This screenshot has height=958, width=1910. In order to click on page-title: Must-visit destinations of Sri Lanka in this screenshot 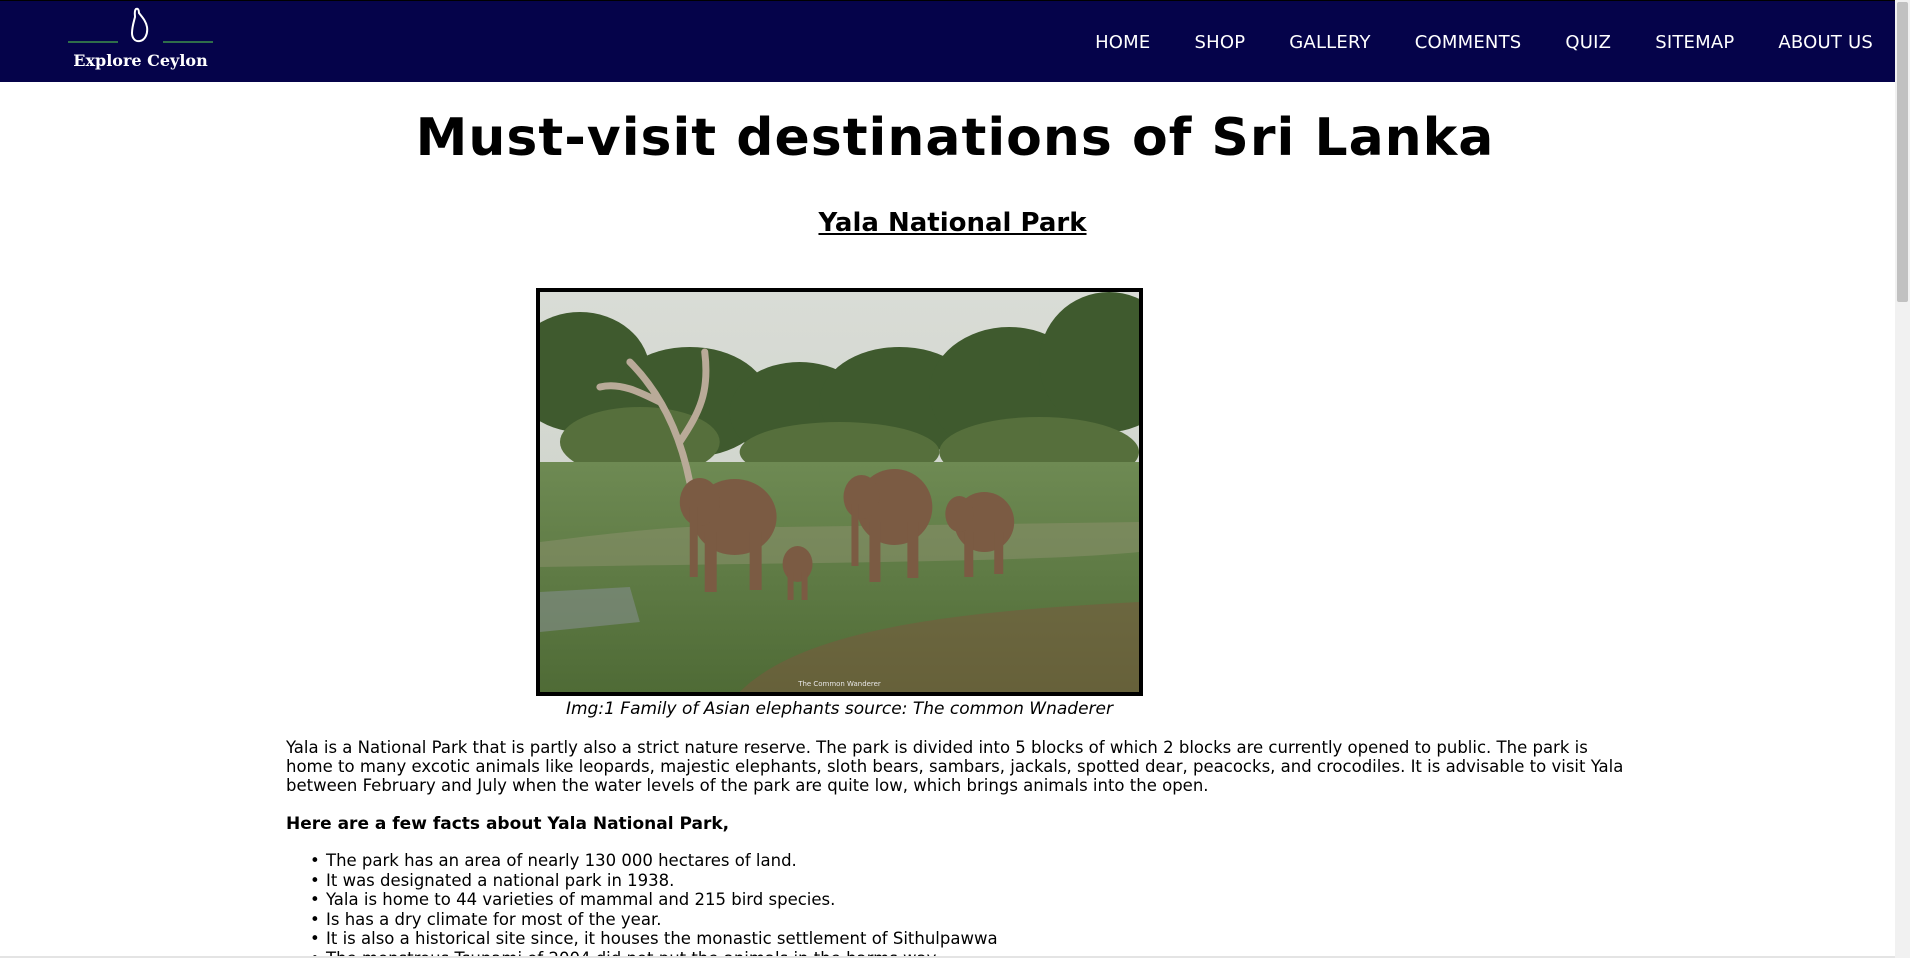, I will do `click(955, 138)`.